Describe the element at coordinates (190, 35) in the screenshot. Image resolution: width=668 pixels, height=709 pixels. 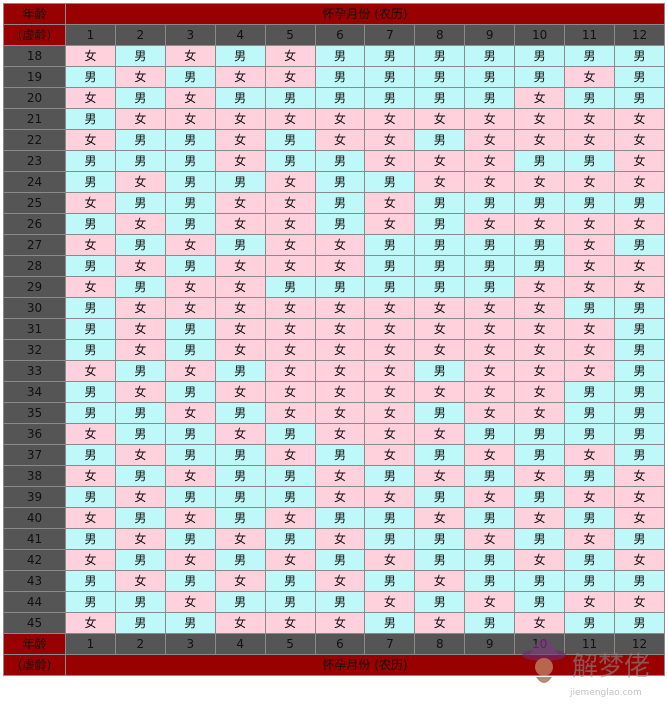
I see `month-number: 3` at that location.